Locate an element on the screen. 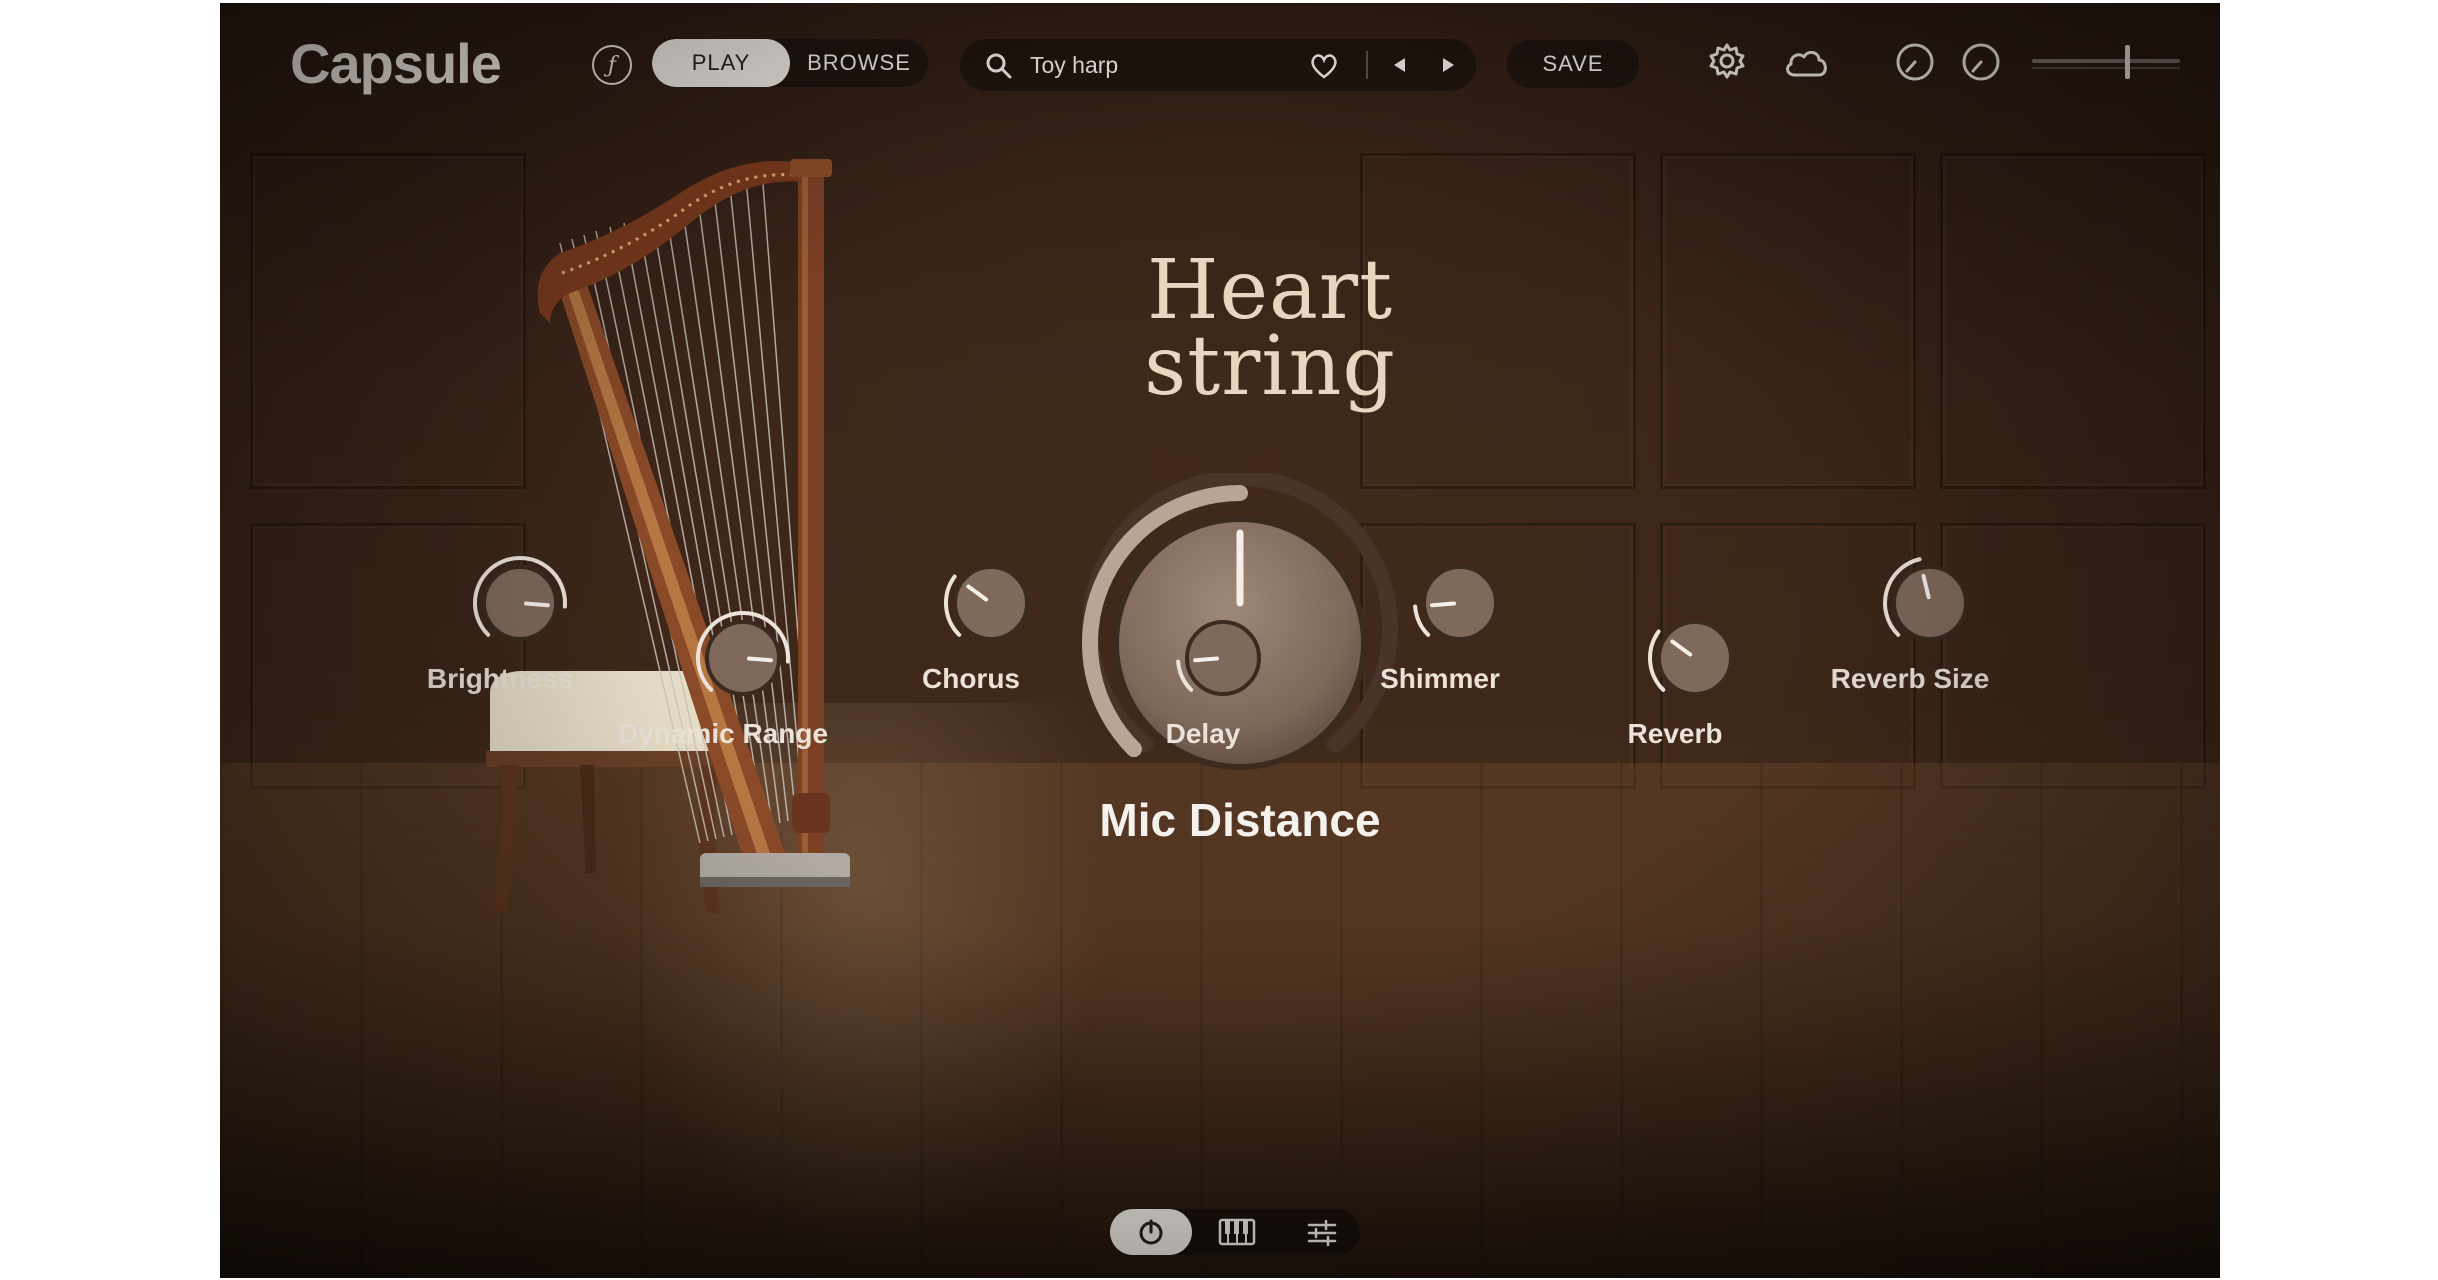  volume-slider-track-shadow is located at coordinates (2106, 68).